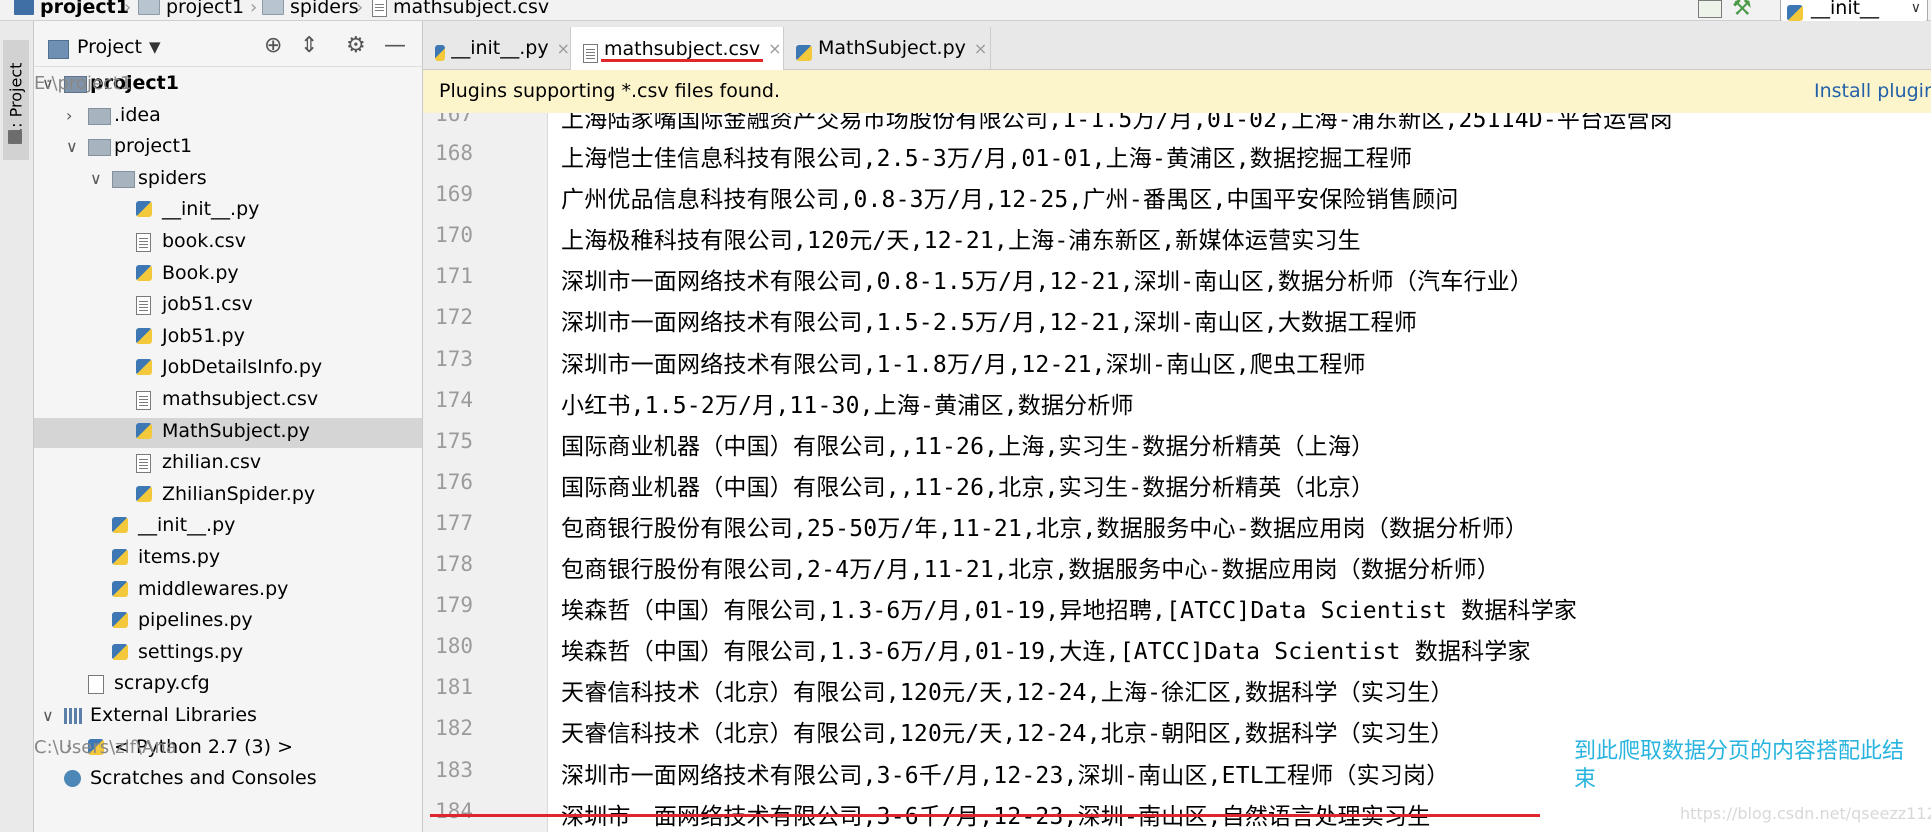 Image resolution: width=1931 pixels, height=832 pixels. What do you see at coordinates (454, 481) in the screenshot?
I see `line-number: 176` at bounding box center [454, 481].